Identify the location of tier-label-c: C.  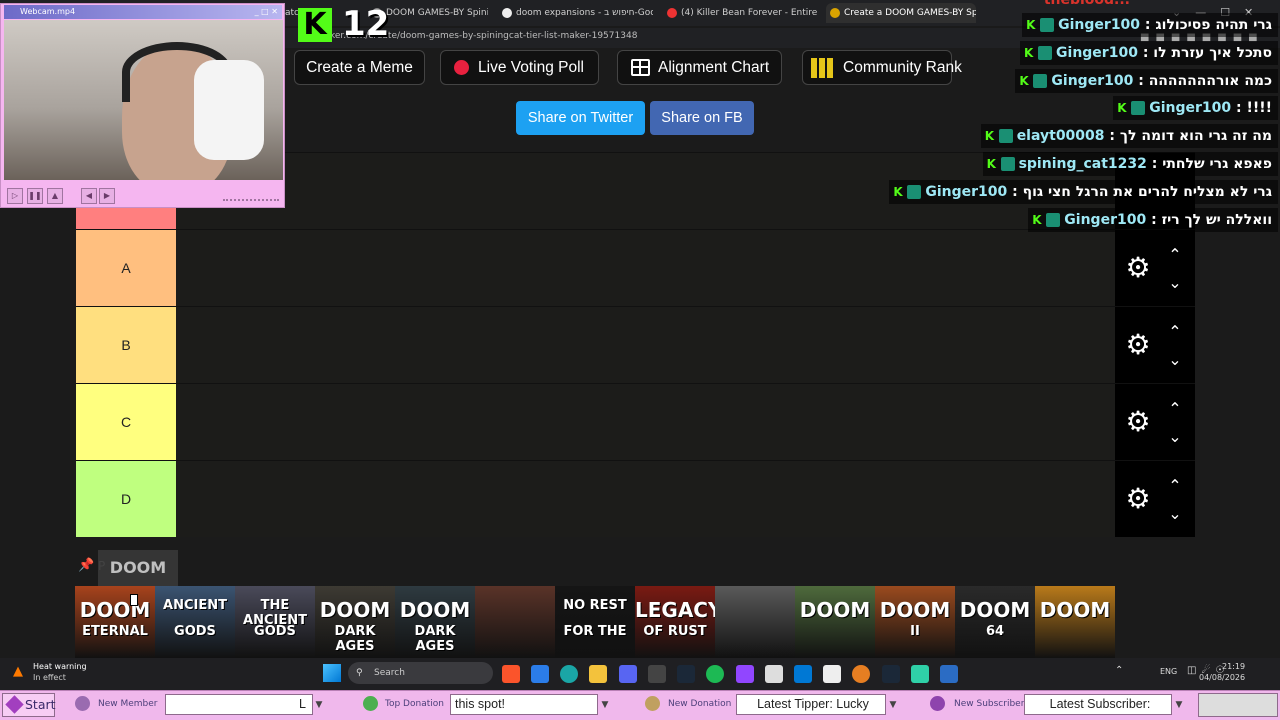
(126, 422).